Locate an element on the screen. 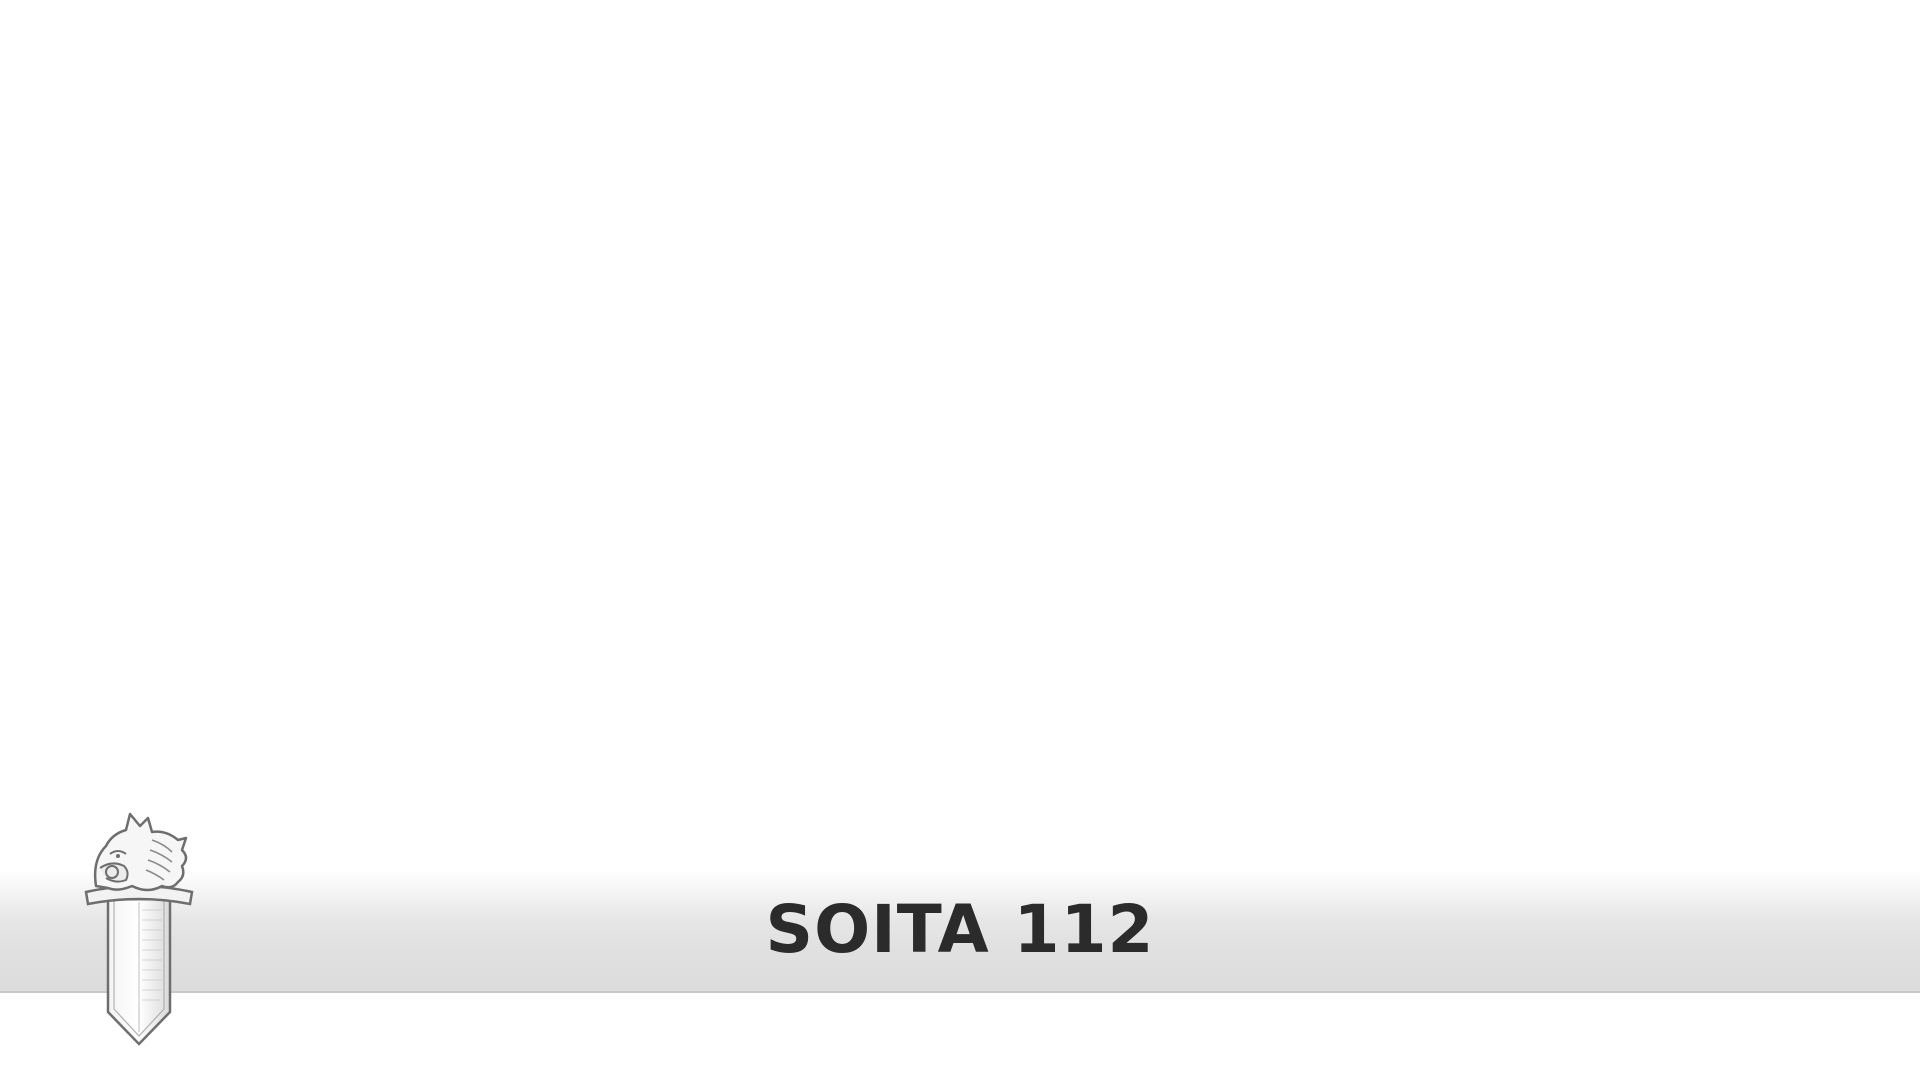 The image size is (1920, 1080). police-emblem-icon is located at coordinates (139, 929).